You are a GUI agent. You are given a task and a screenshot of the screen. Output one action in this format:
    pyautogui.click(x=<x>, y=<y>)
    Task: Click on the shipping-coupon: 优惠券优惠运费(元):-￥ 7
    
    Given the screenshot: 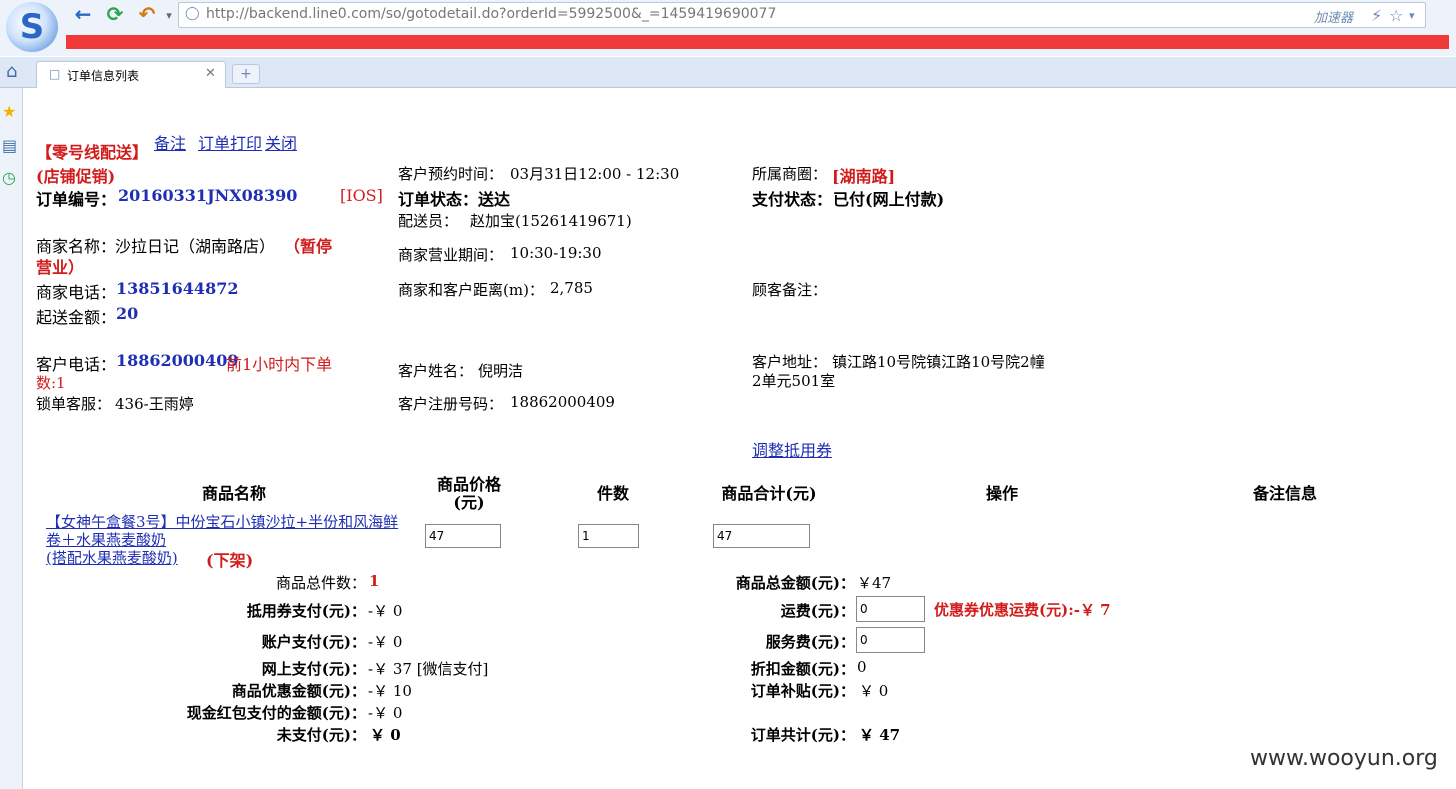 What is the action you would take?
    pyautogui.click(x=1022, y=610)
    